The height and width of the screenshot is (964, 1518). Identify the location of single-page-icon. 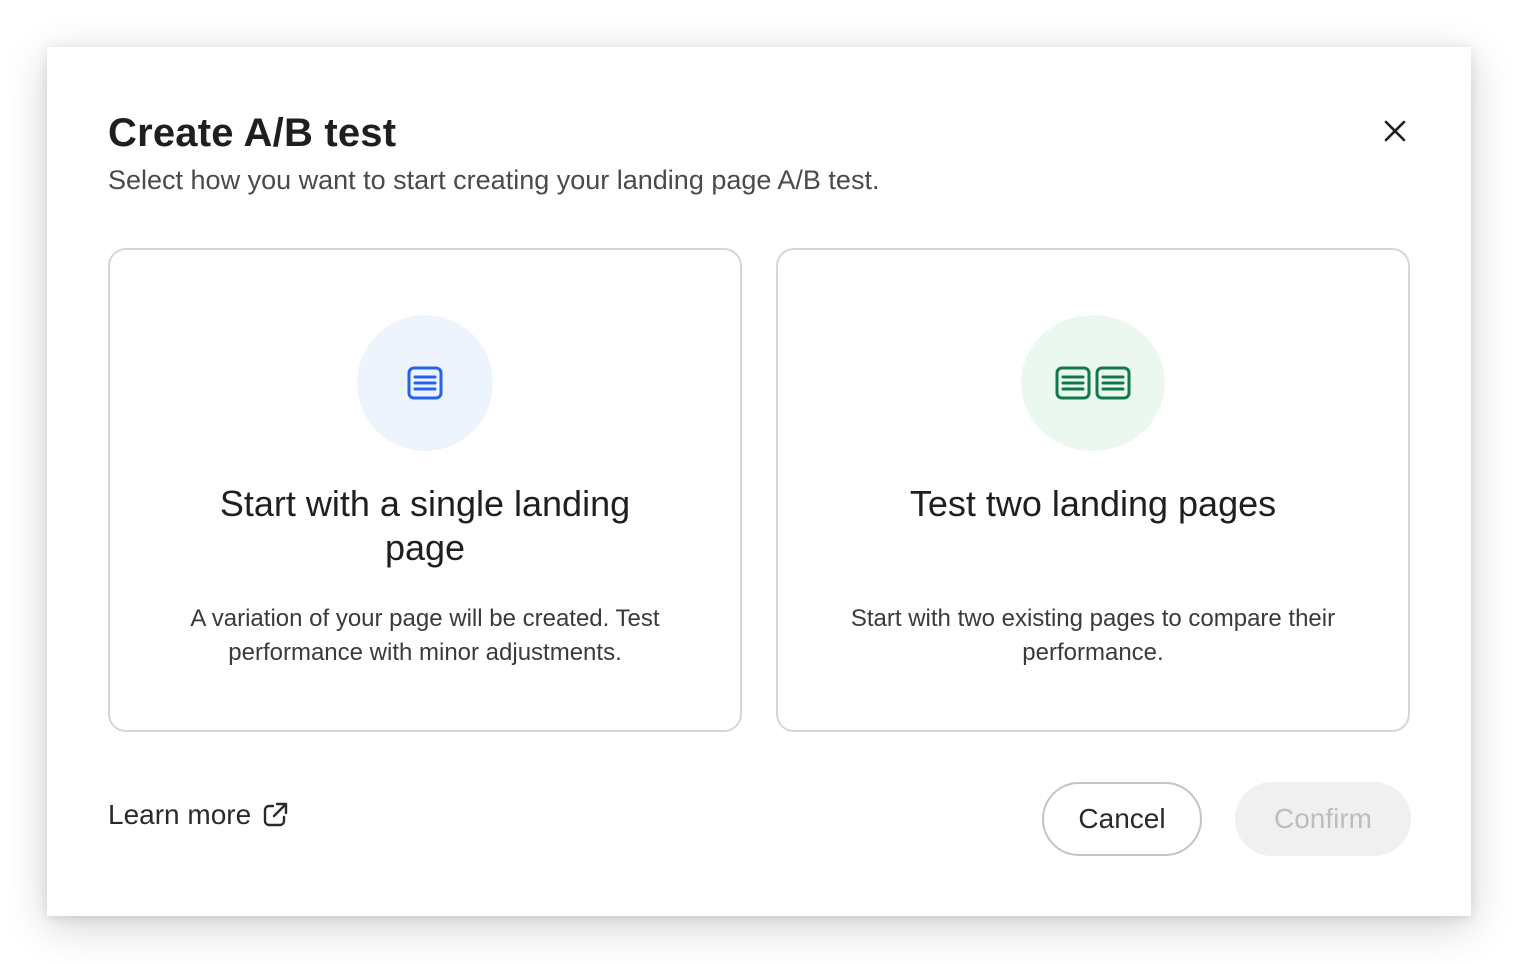
(425, 383).